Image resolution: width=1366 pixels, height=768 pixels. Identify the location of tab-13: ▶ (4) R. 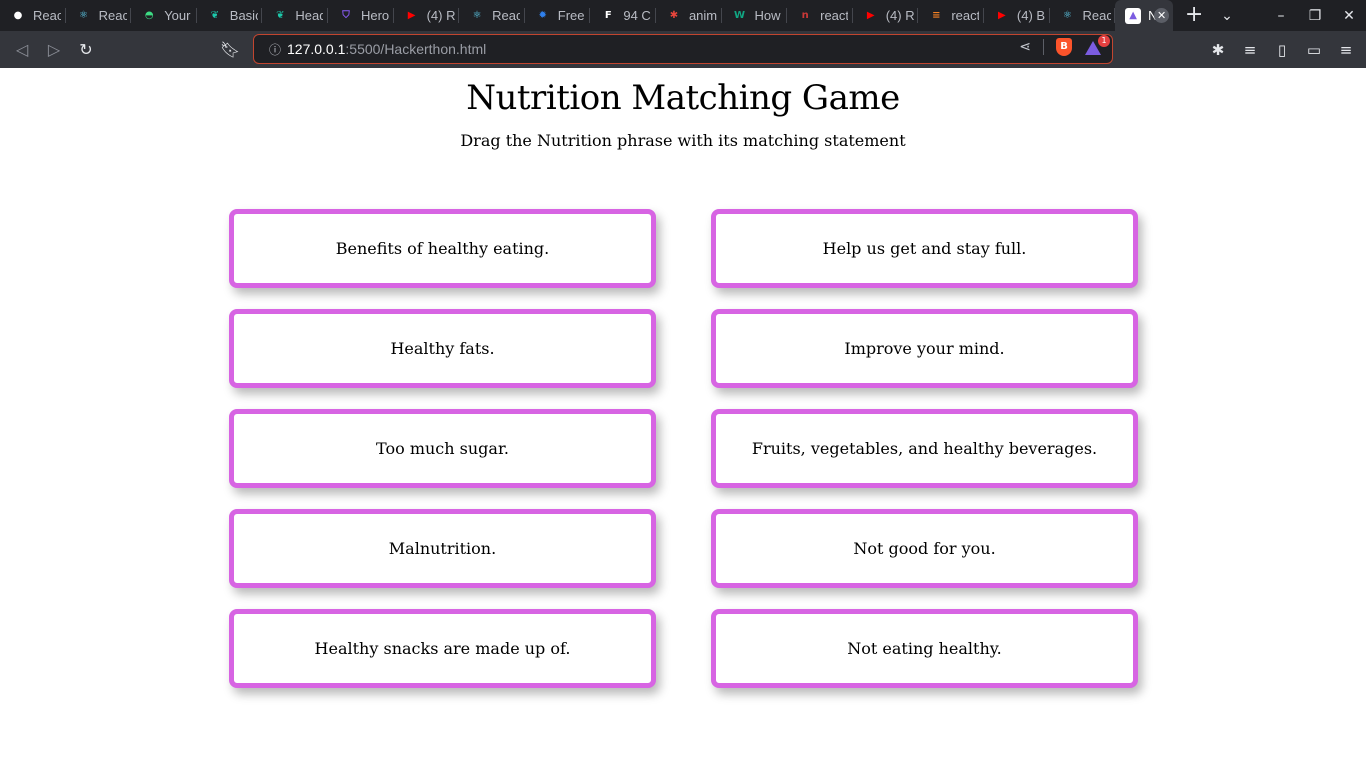
(886, 15).